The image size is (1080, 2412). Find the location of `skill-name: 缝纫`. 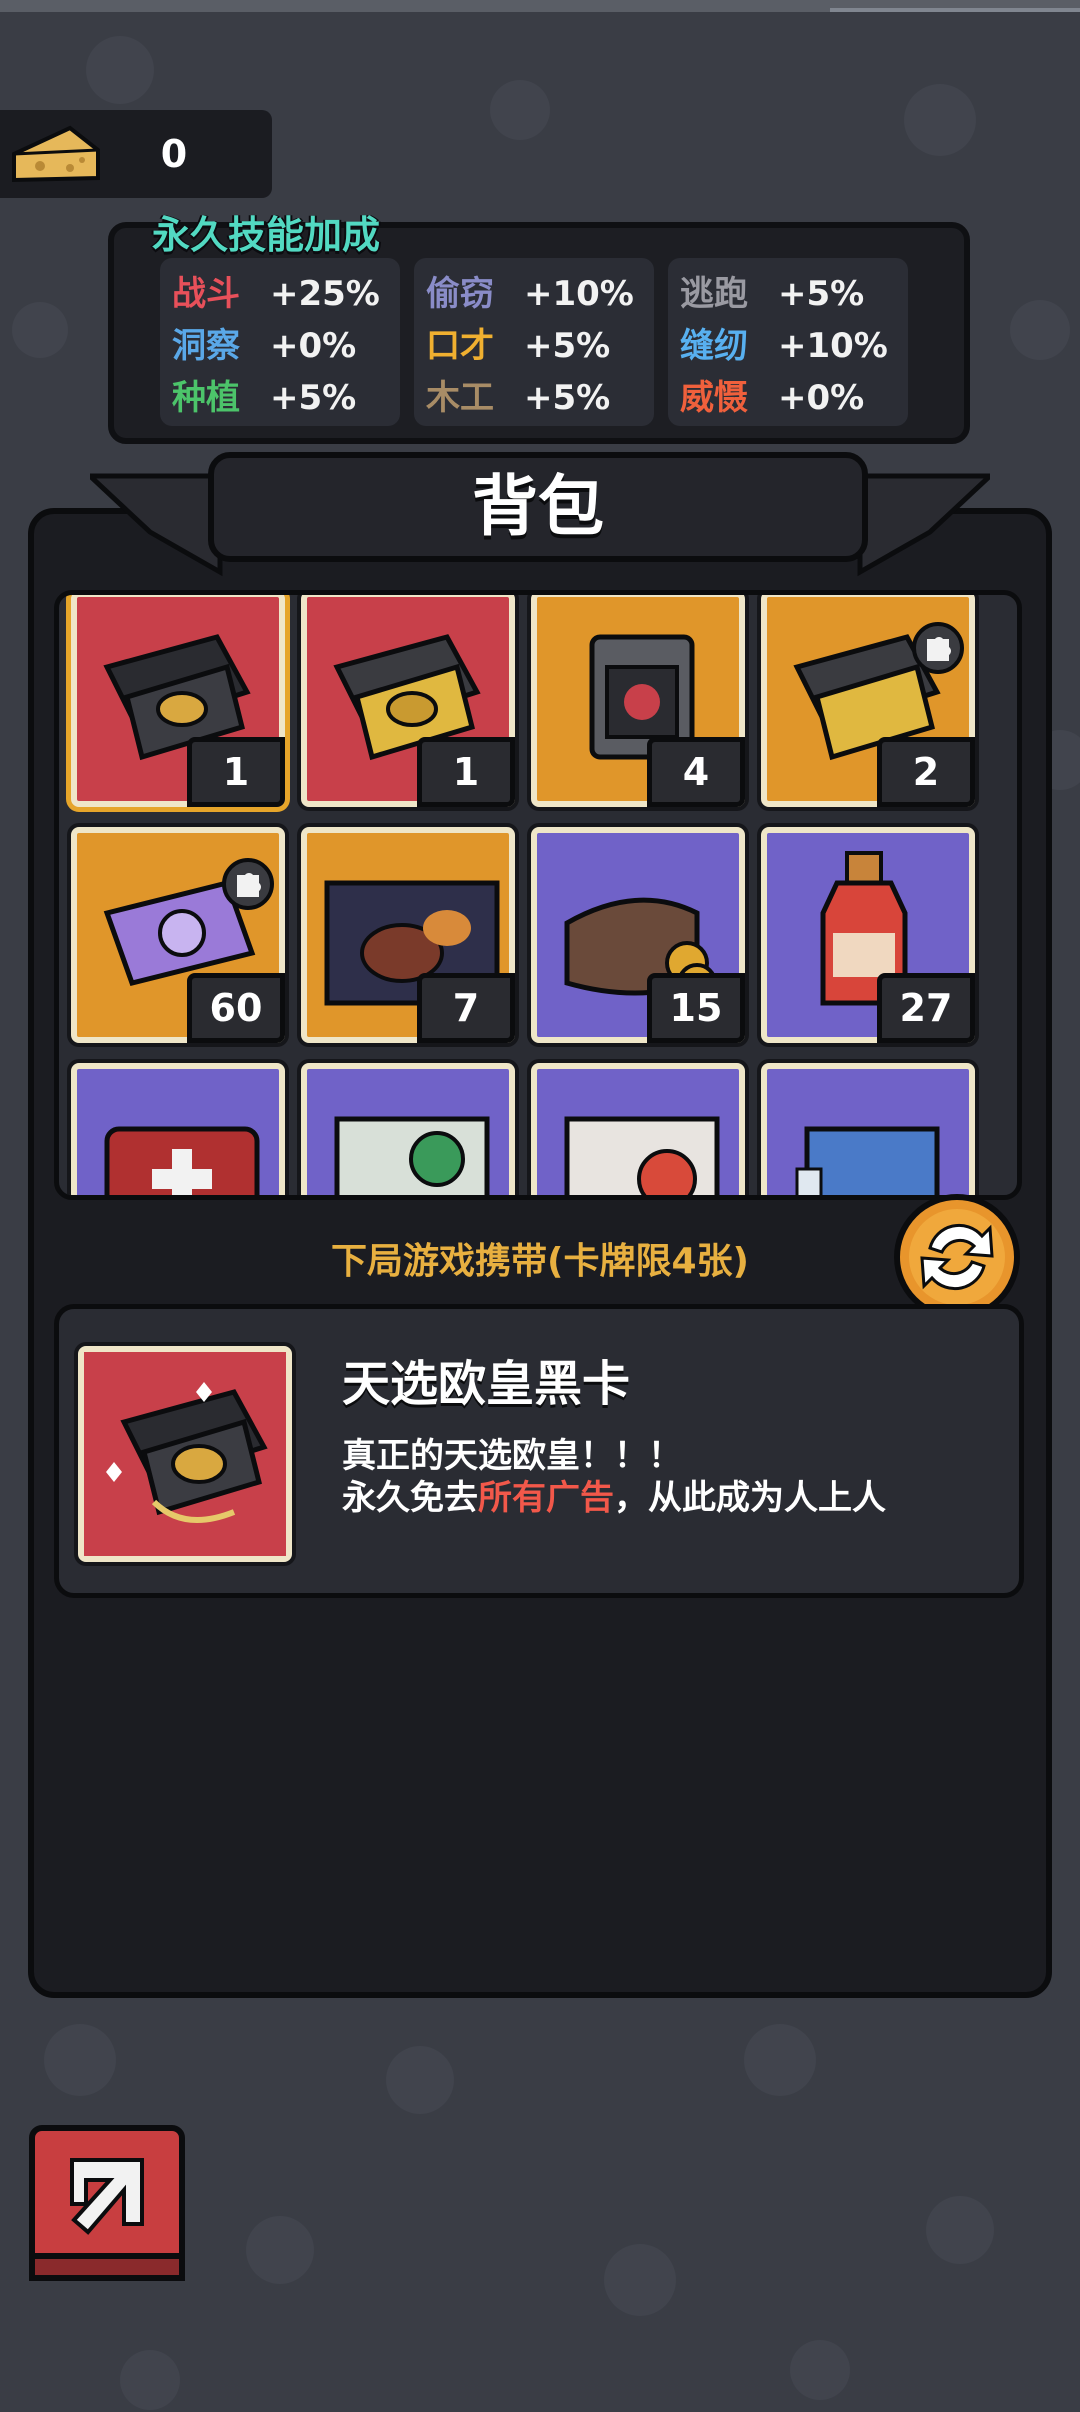

skill-name: 缝纫 is located at coordinates (714, 346).